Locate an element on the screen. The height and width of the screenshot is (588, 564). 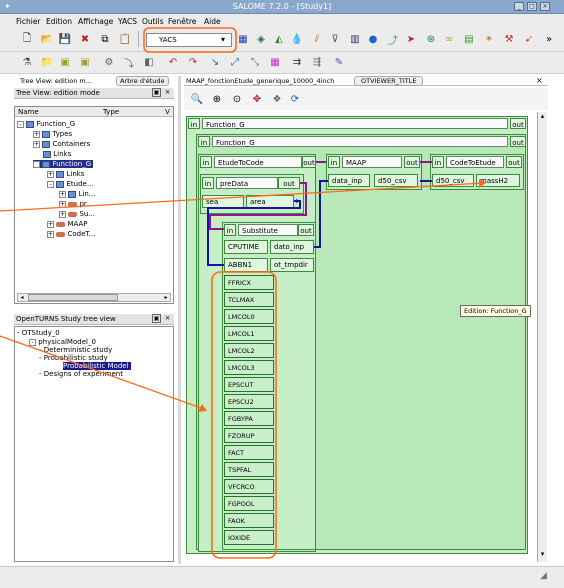
link-data-inp is located at coordinates (321, 214).